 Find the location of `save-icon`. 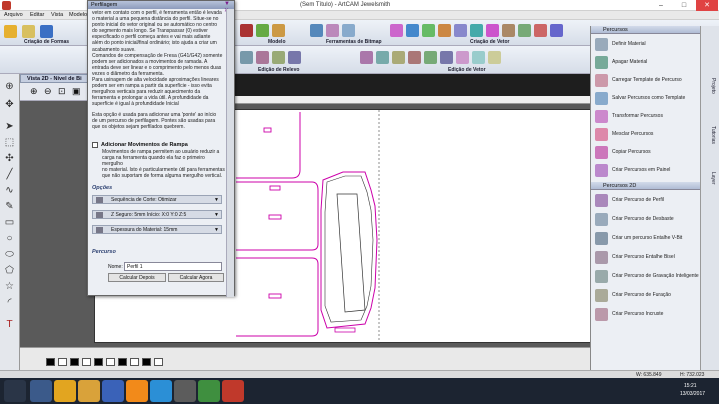

save-icon is located at coordinates (46, 31).